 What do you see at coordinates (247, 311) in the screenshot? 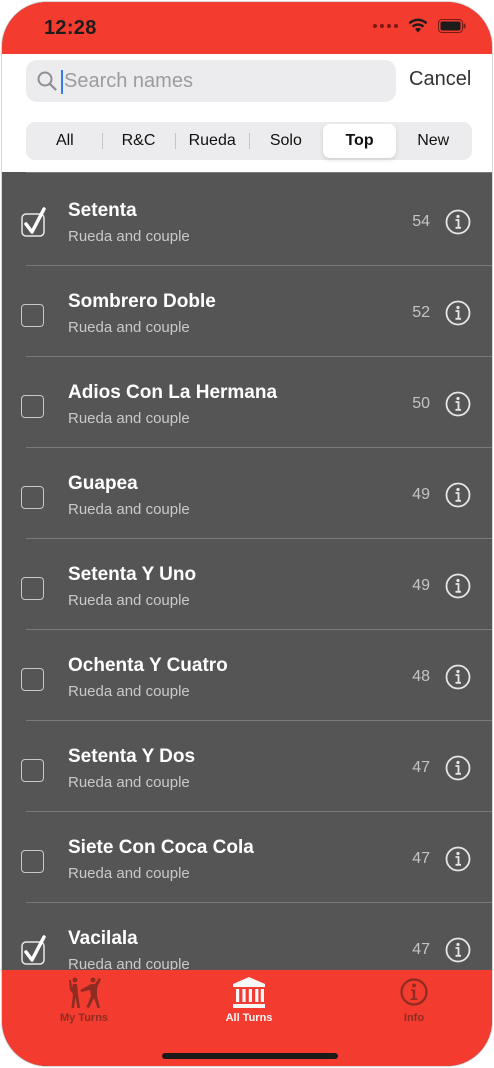
I see `list-item: Sombrero Doble Rueda and couple 52` at bounding box center [247, 311].